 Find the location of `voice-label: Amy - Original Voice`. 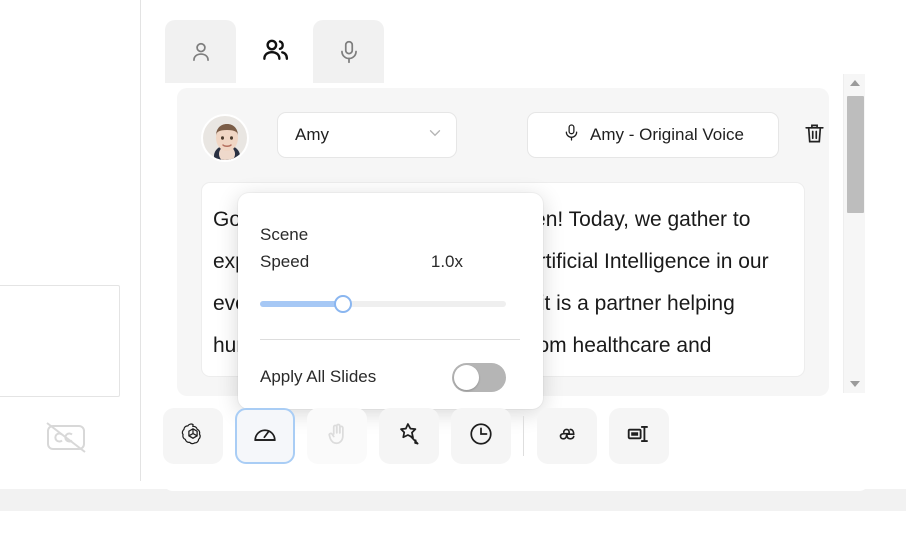

voice-label: Amy - Original Voice is located at coordinates (667, 134).